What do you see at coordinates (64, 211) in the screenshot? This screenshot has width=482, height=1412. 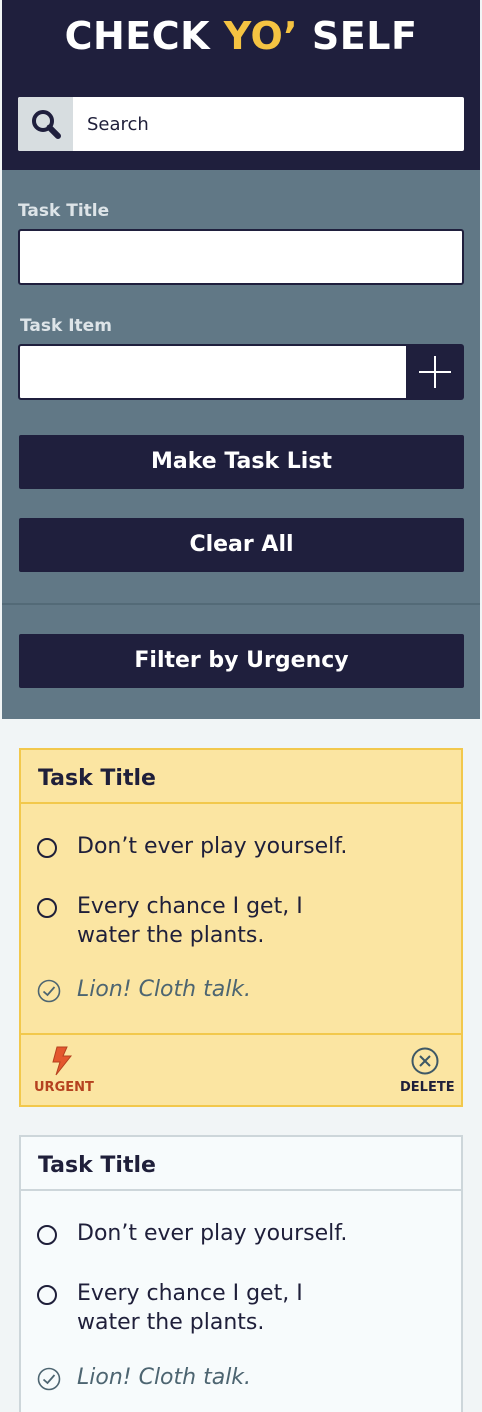 I see `task-title-label: Task Title` at bounding box center [64, 211].